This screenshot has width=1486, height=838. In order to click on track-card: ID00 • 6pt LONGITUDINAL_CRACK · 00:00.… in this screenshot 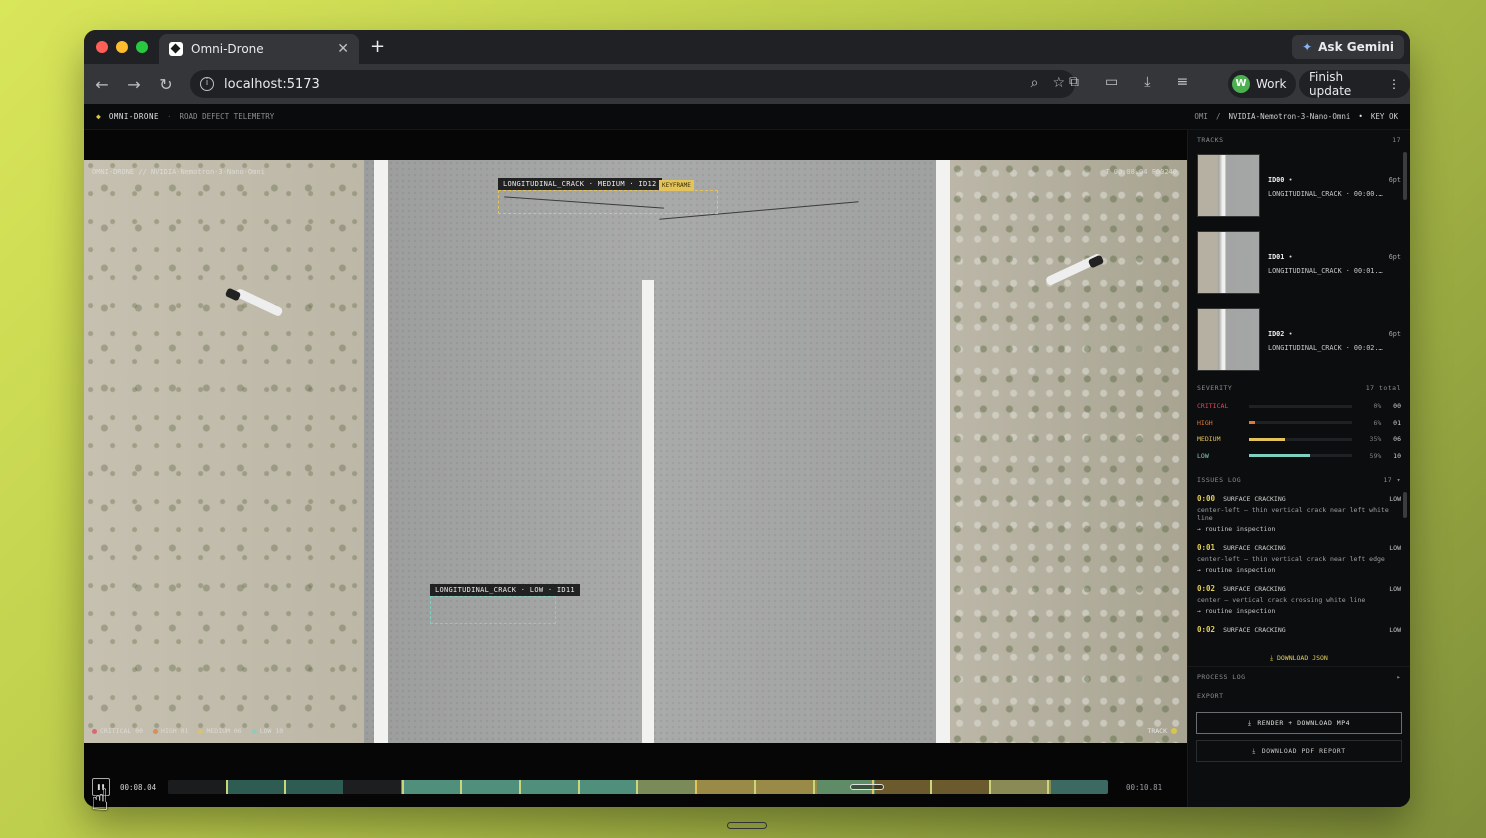, I will do `click(1299, 188)`.